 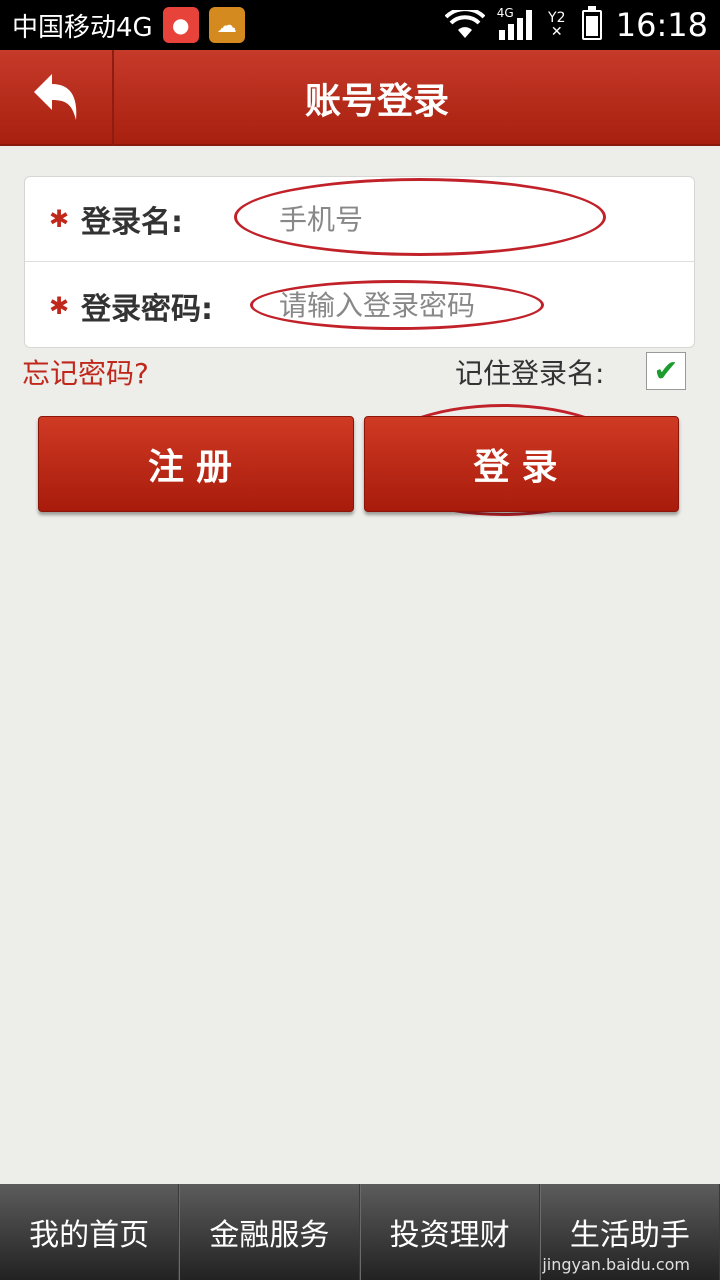 I want to click on login-form: ✱ 登录名: ✱ 登录密码:, so click(x=359, y=262).